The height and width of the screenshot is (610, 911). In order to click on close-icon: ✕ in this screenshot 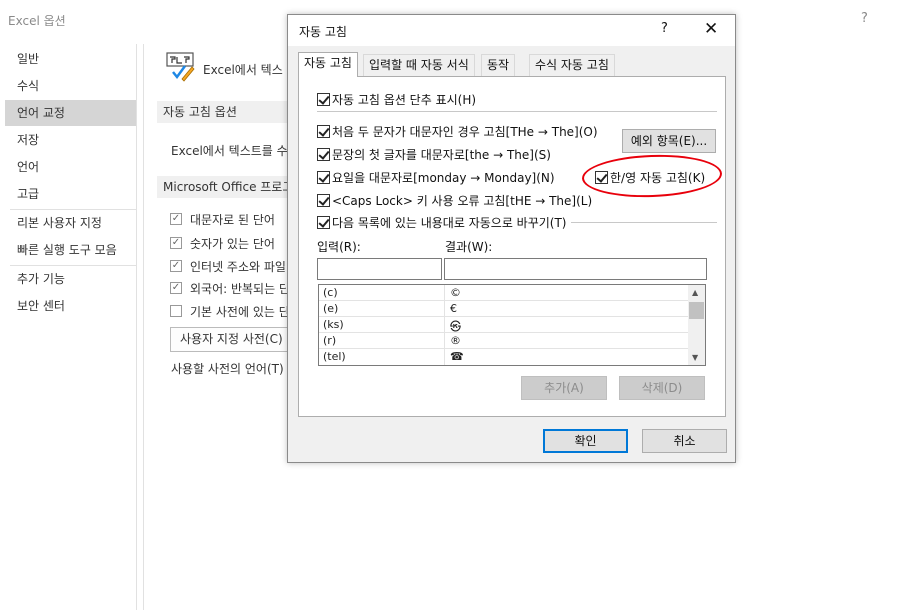, I will do `click(711, 29)`.